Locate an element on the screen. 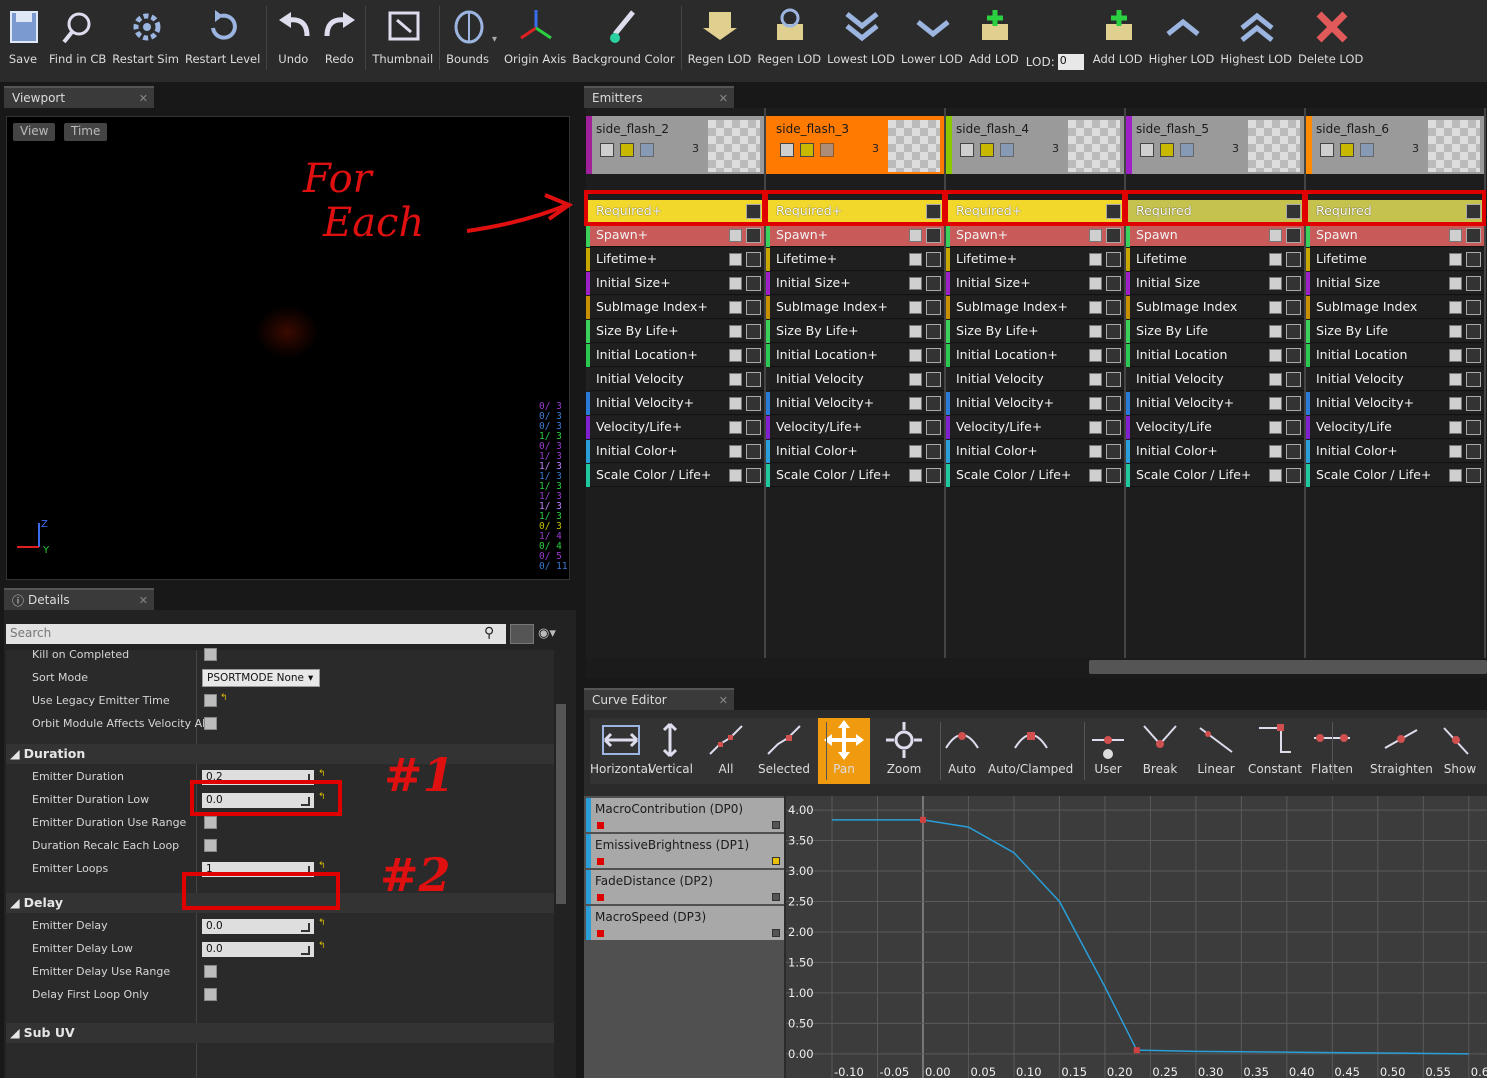 The image size is (1487, 1078). module-row: Initial Size+ is located at coordinates (675, 283).